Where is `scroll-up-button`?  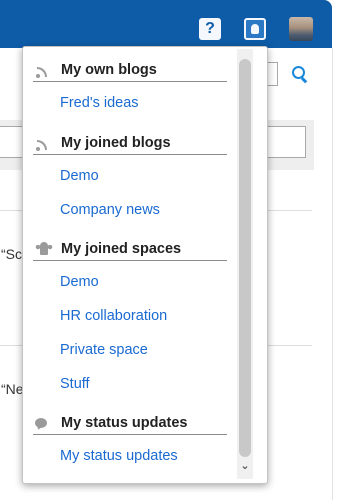 scroll-up-button is located at coordinates (245, 53).